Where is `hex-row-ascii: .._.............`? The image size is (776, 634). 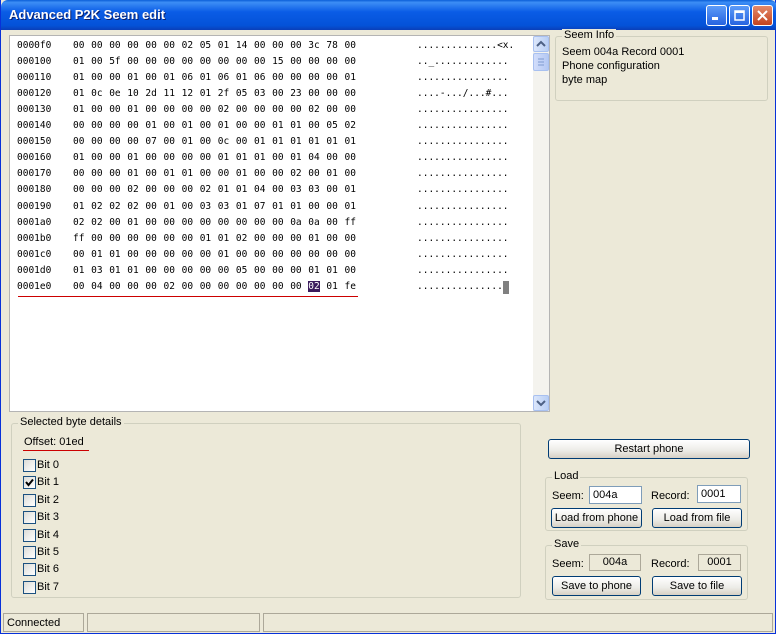
hex-row-ascii: .._............. is located at coordinates (463, 61).